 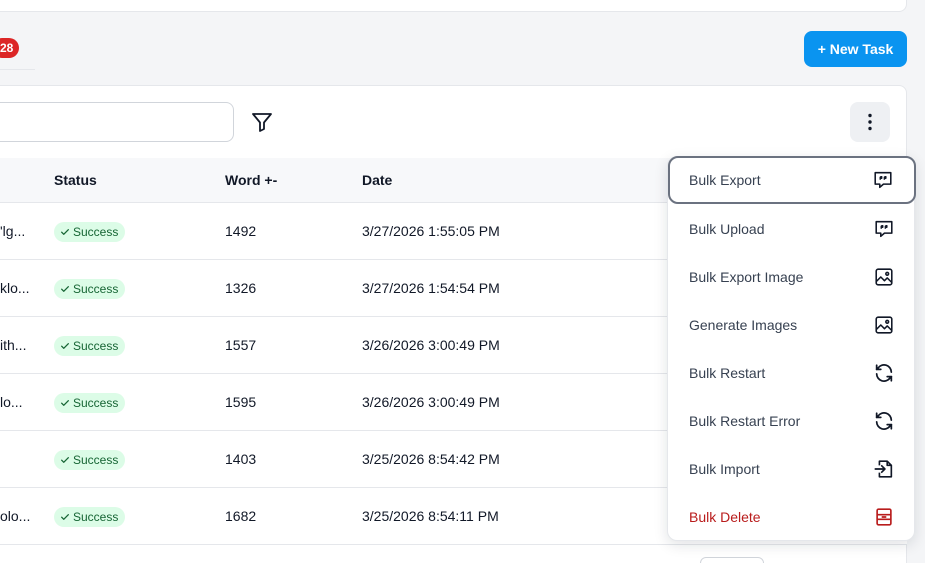 What do you see at coordinates (727, 373) in the screenshot?
I see `menu-item-label: Bulk Restart` at bounding box center [727, 373].